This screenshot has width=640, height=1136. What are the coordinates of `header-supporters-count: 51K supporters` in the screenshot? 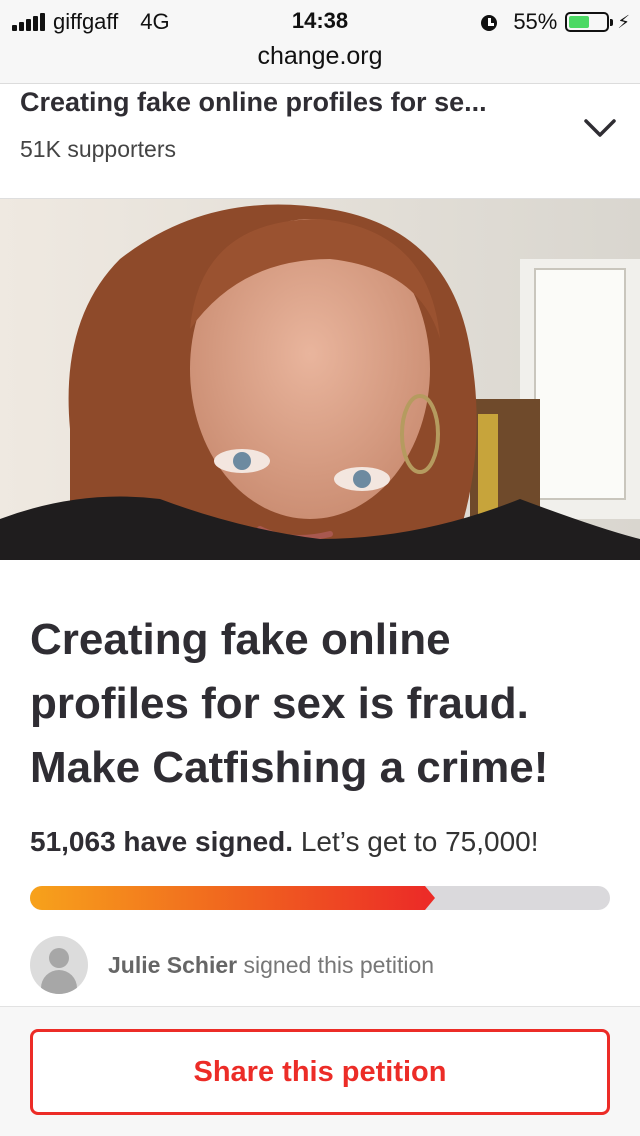 It's located at (98, 149).